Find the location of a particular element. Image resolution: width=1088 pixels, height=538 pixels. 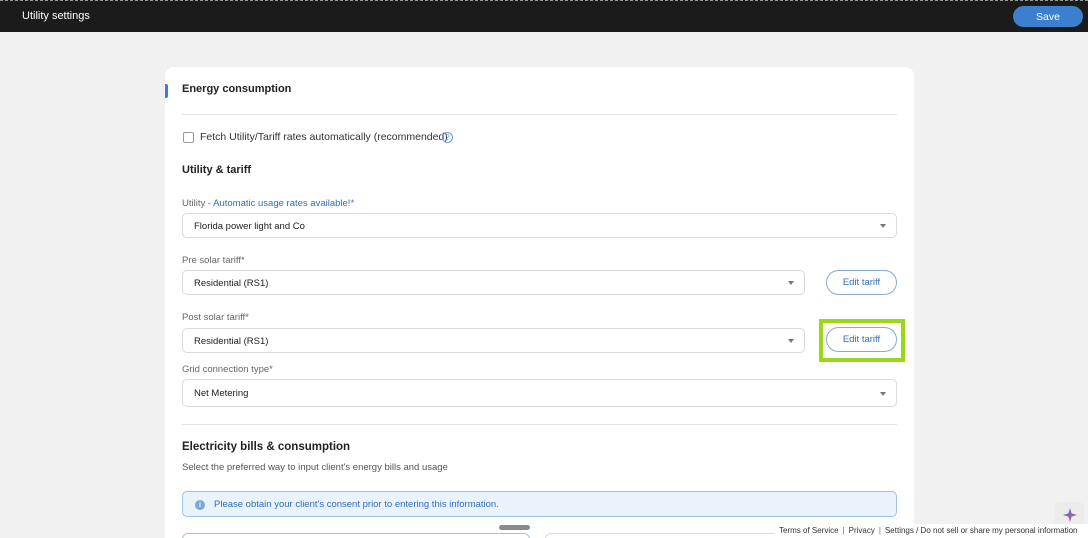

terms-of-service-link: Terms of Service is located at coordinates (809, 530).